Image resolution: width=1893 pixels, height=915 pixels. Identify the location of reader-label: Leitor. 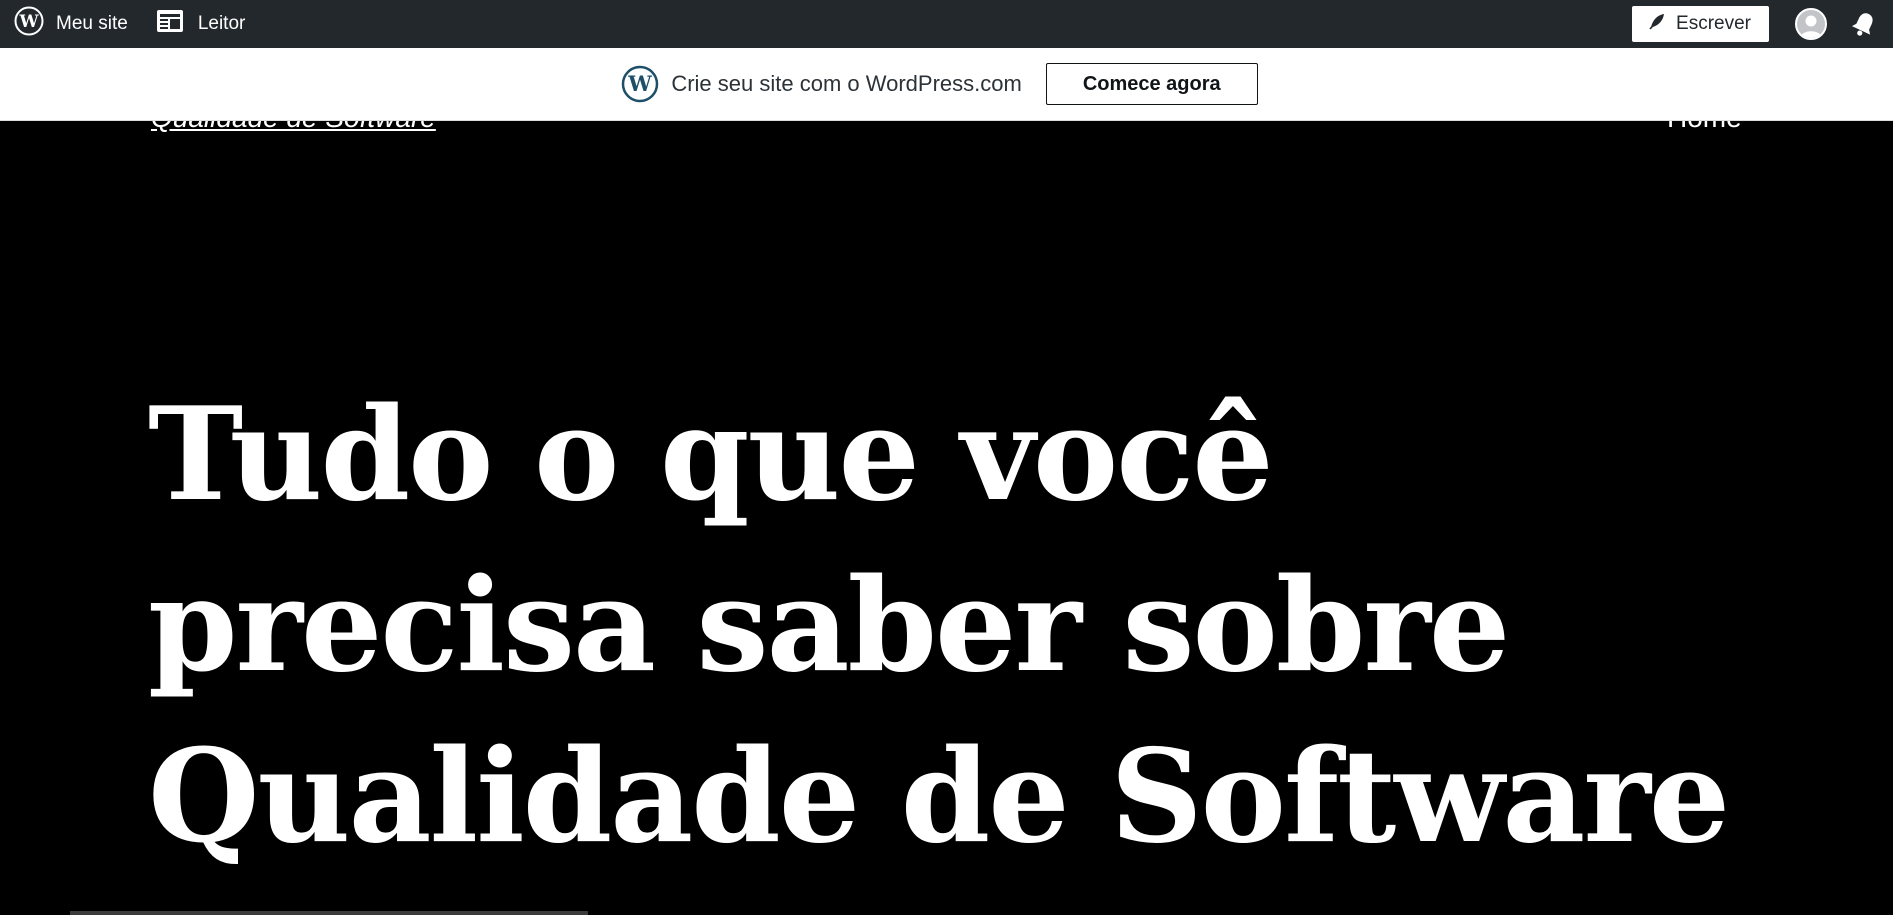
(221, 23).